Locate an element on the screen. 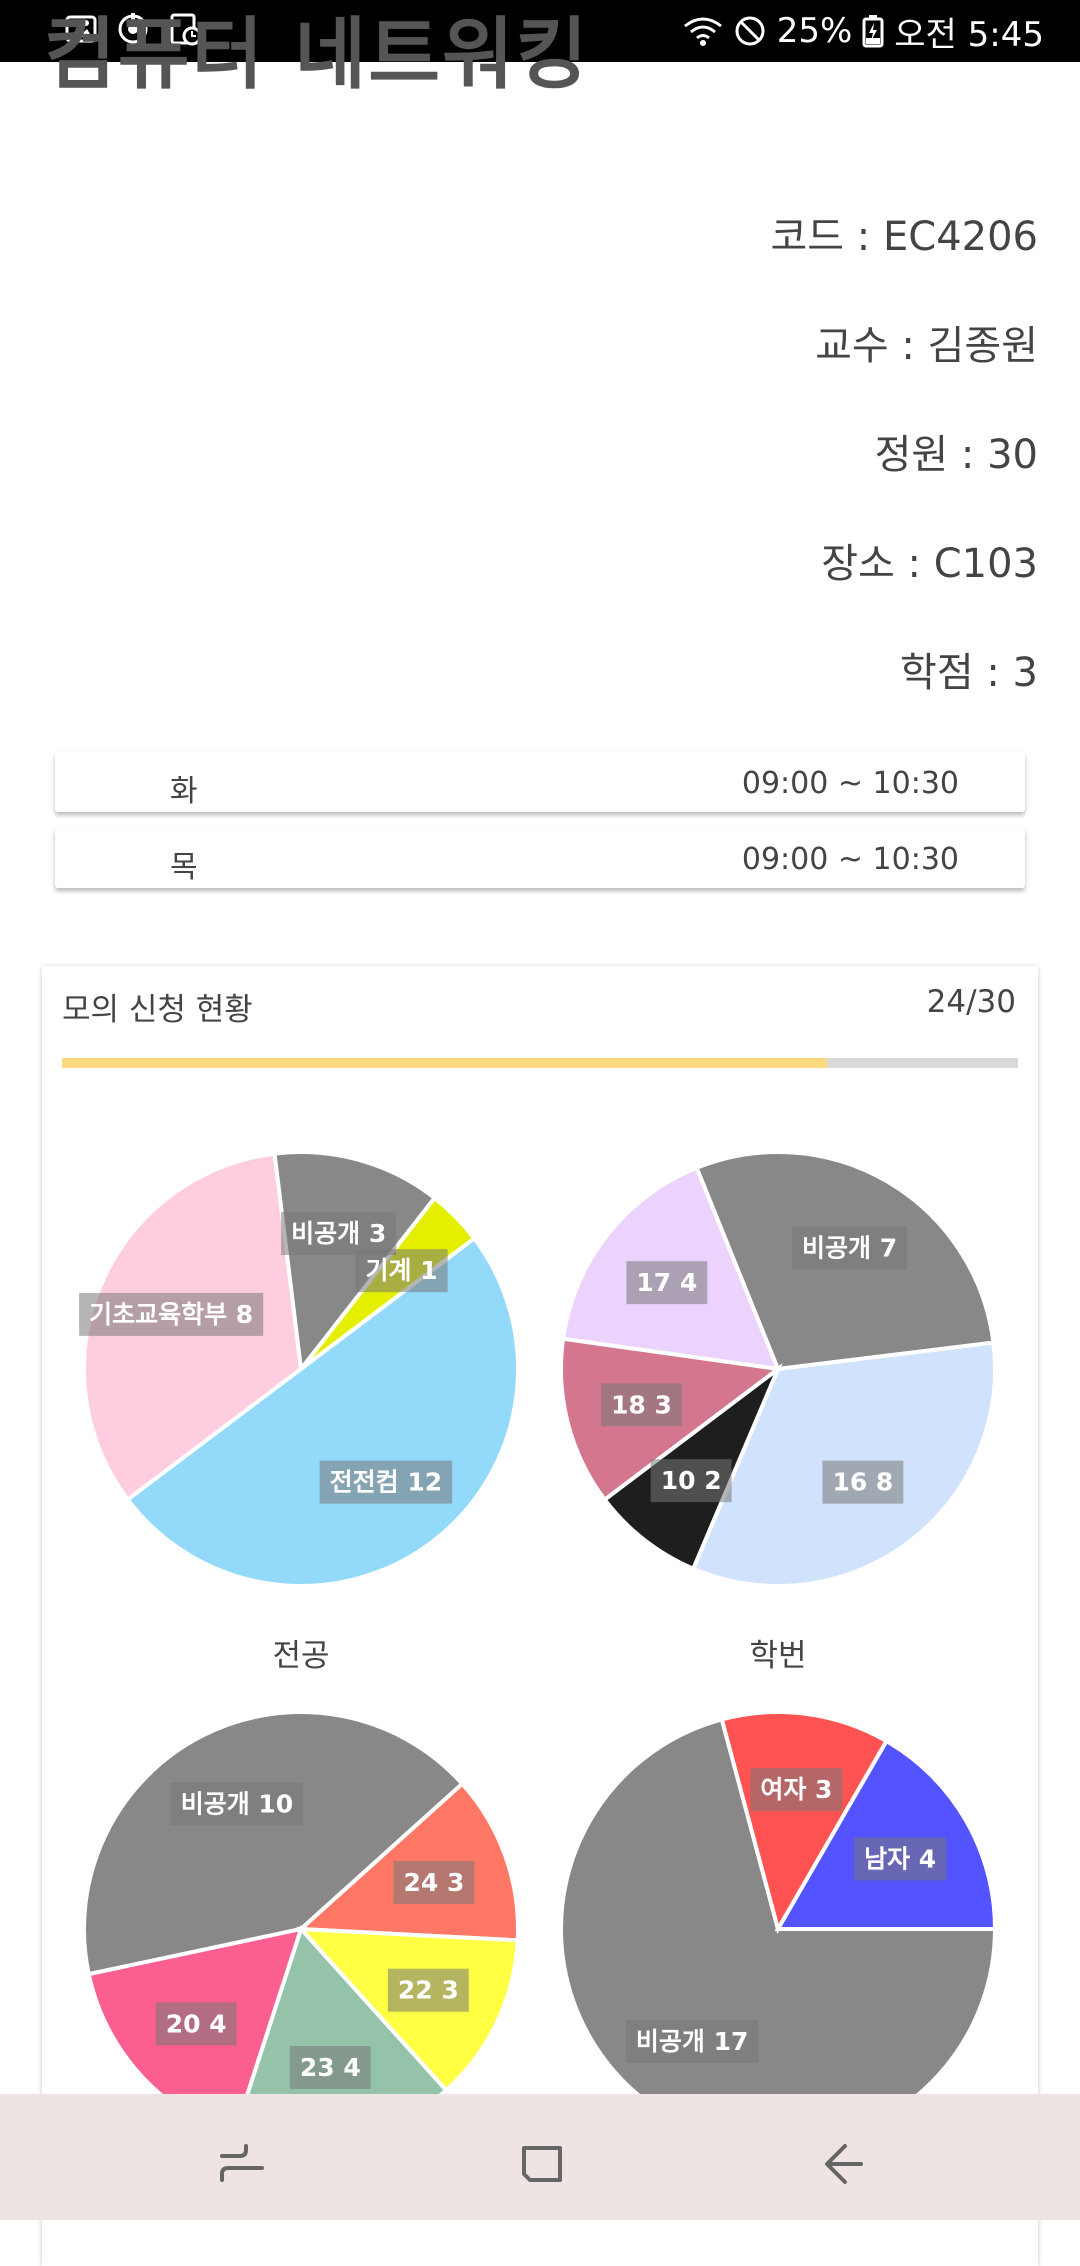  svg-text: 비공개 10 is located at coordinates (237, 1803).